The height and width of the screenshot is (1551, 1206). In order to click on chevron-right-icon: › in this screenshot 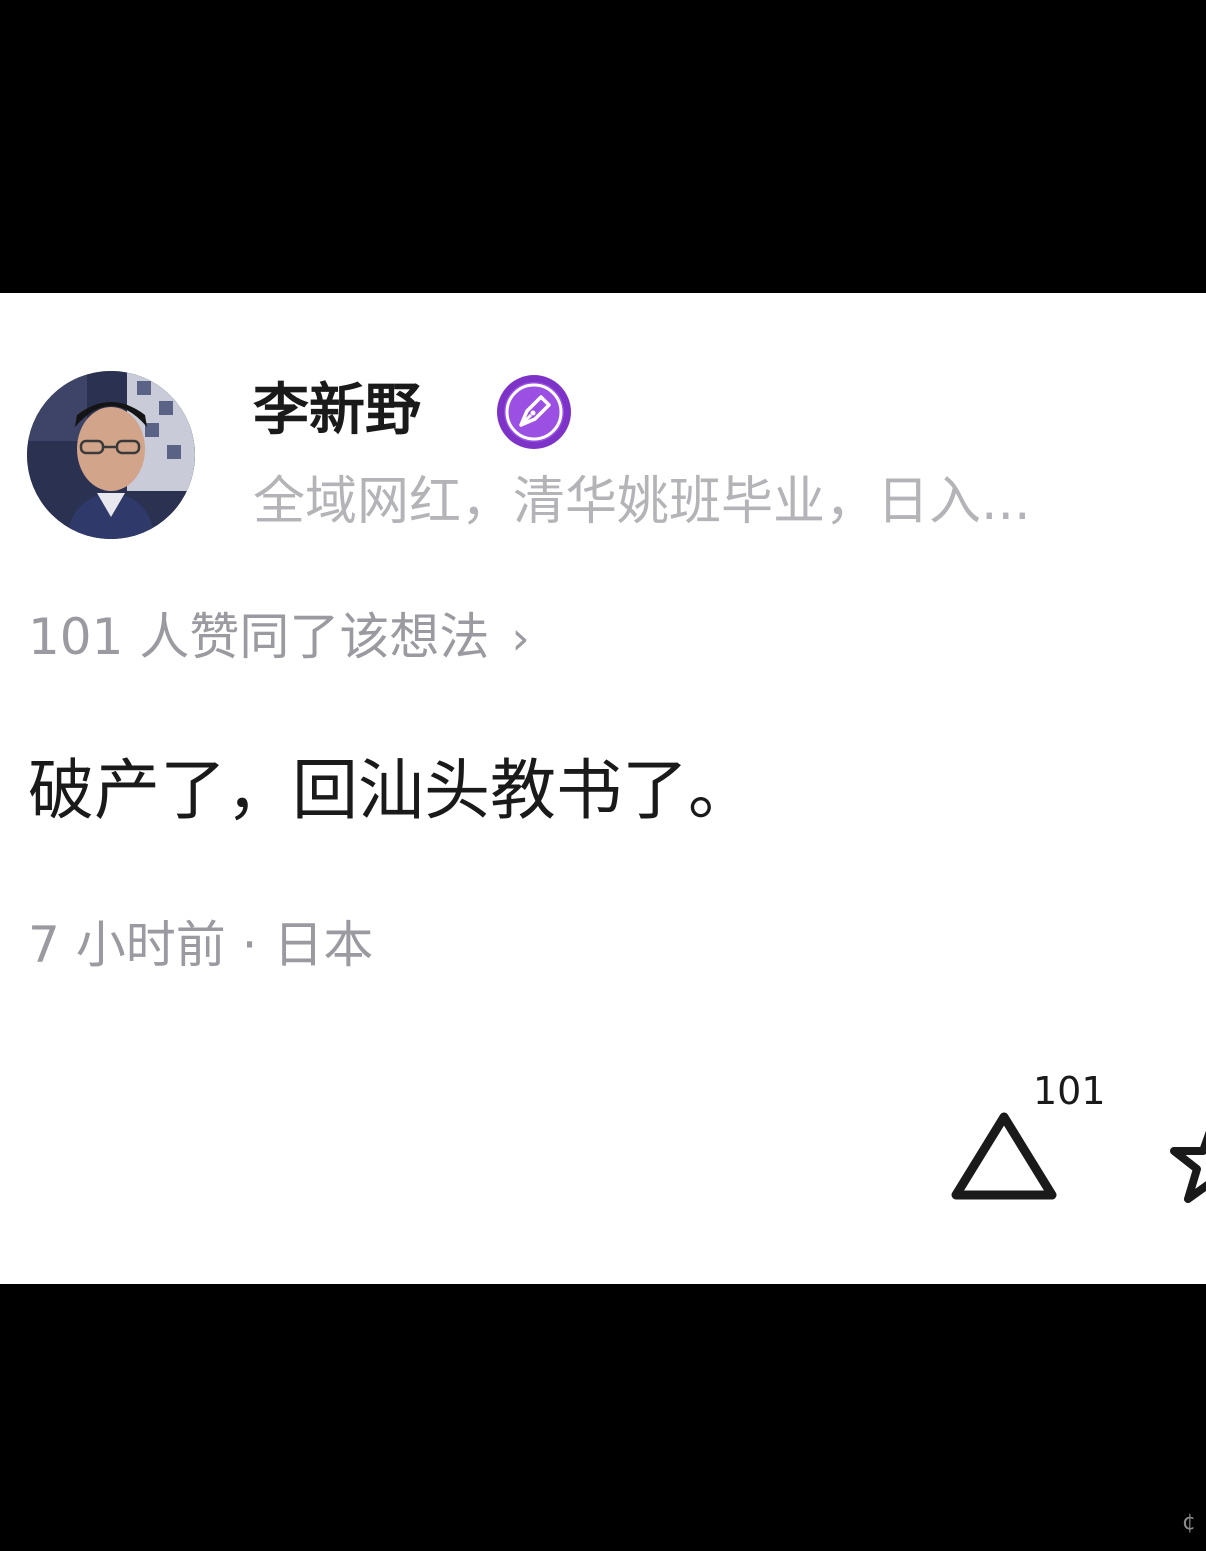, I will do `click(520, 638)`.